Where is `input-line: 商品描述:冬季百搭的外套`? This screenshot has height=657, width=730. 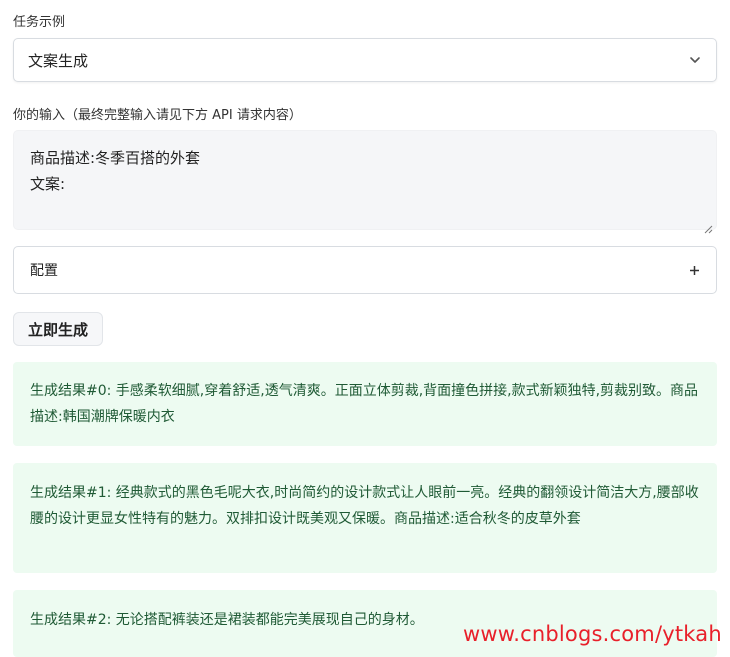 input-line: 商品描述:冬季百搭的外套 is located at coordinates (115, 158).